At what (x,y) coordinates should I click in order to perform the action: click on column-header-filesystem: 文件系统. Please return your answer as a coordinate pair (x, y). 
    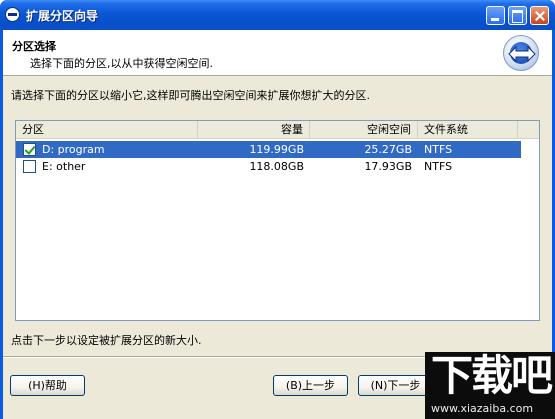
    Looking at the image, I should click on (468, 130).